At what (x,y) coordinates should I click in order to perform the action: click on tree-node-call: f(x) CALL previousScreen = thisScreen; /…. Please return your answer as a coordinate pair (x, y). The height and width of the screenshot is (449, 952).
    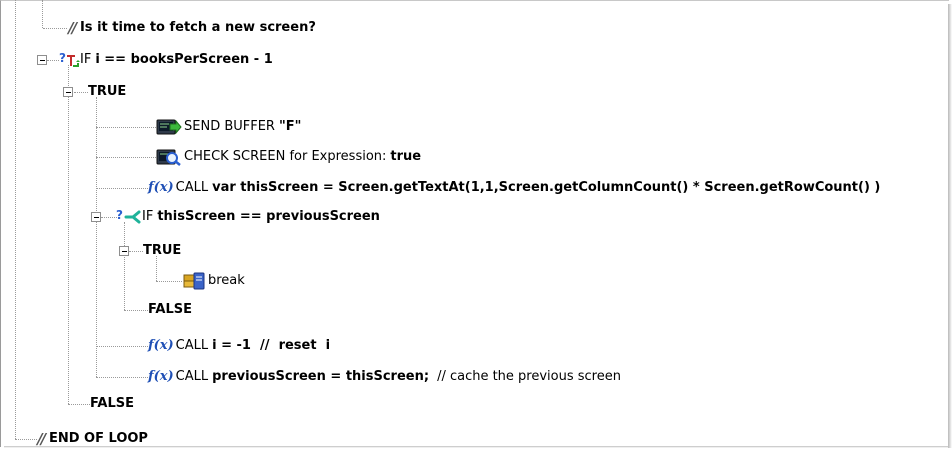
    Looking at the image, I should click on (384, 377).